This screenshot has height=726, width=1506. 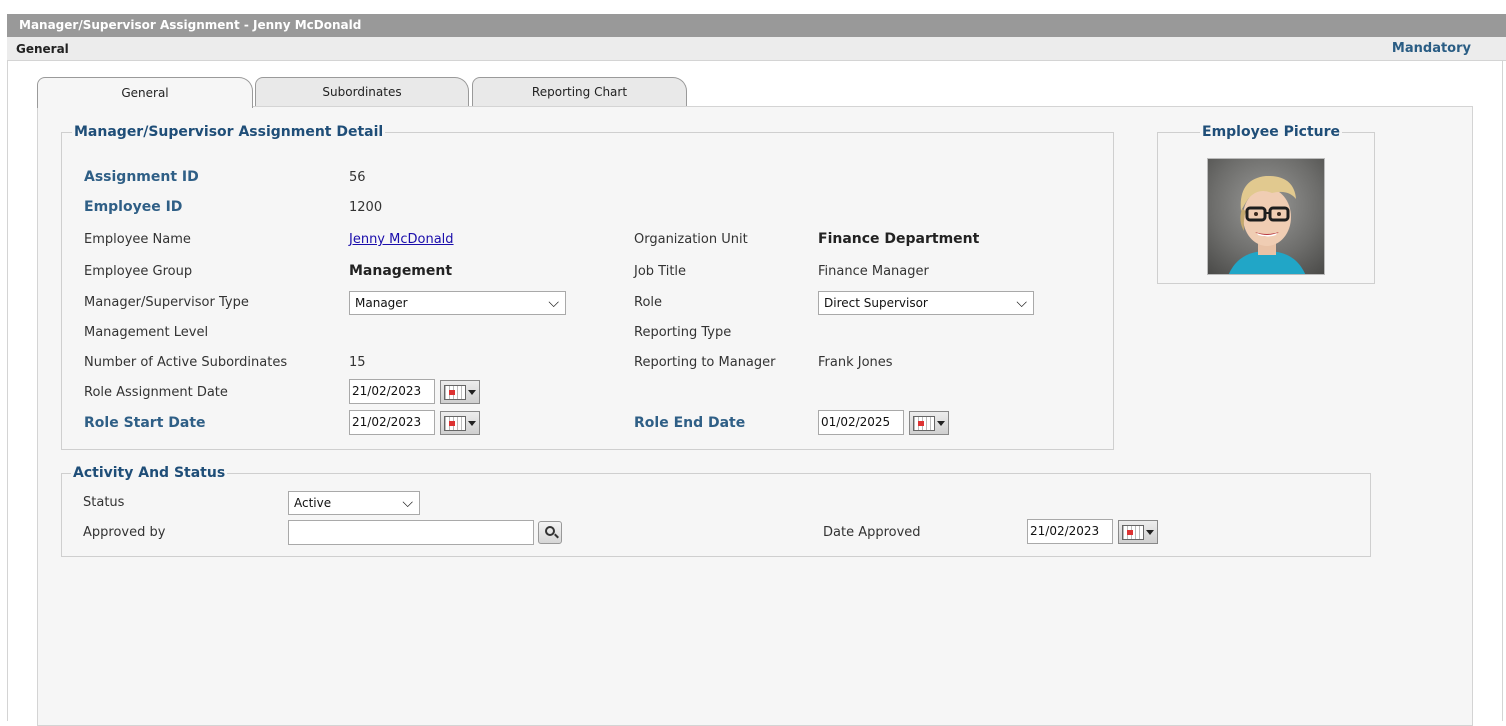 I want to click on job-title-value: Finance Manager, so click(x=873, y=271).